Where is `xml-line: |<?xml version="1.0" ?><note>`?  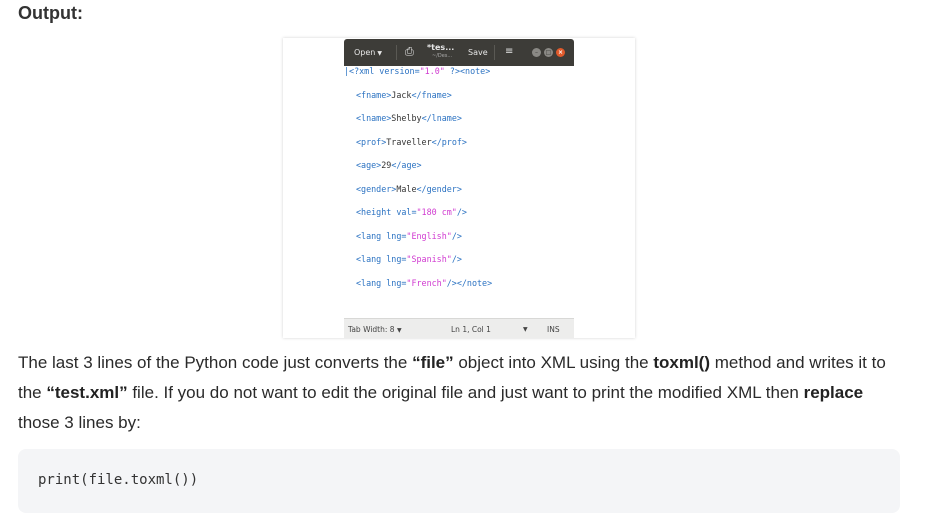
xml-line: |<?xml version="1.0" ?><note> is located at coordinates (417, 71).